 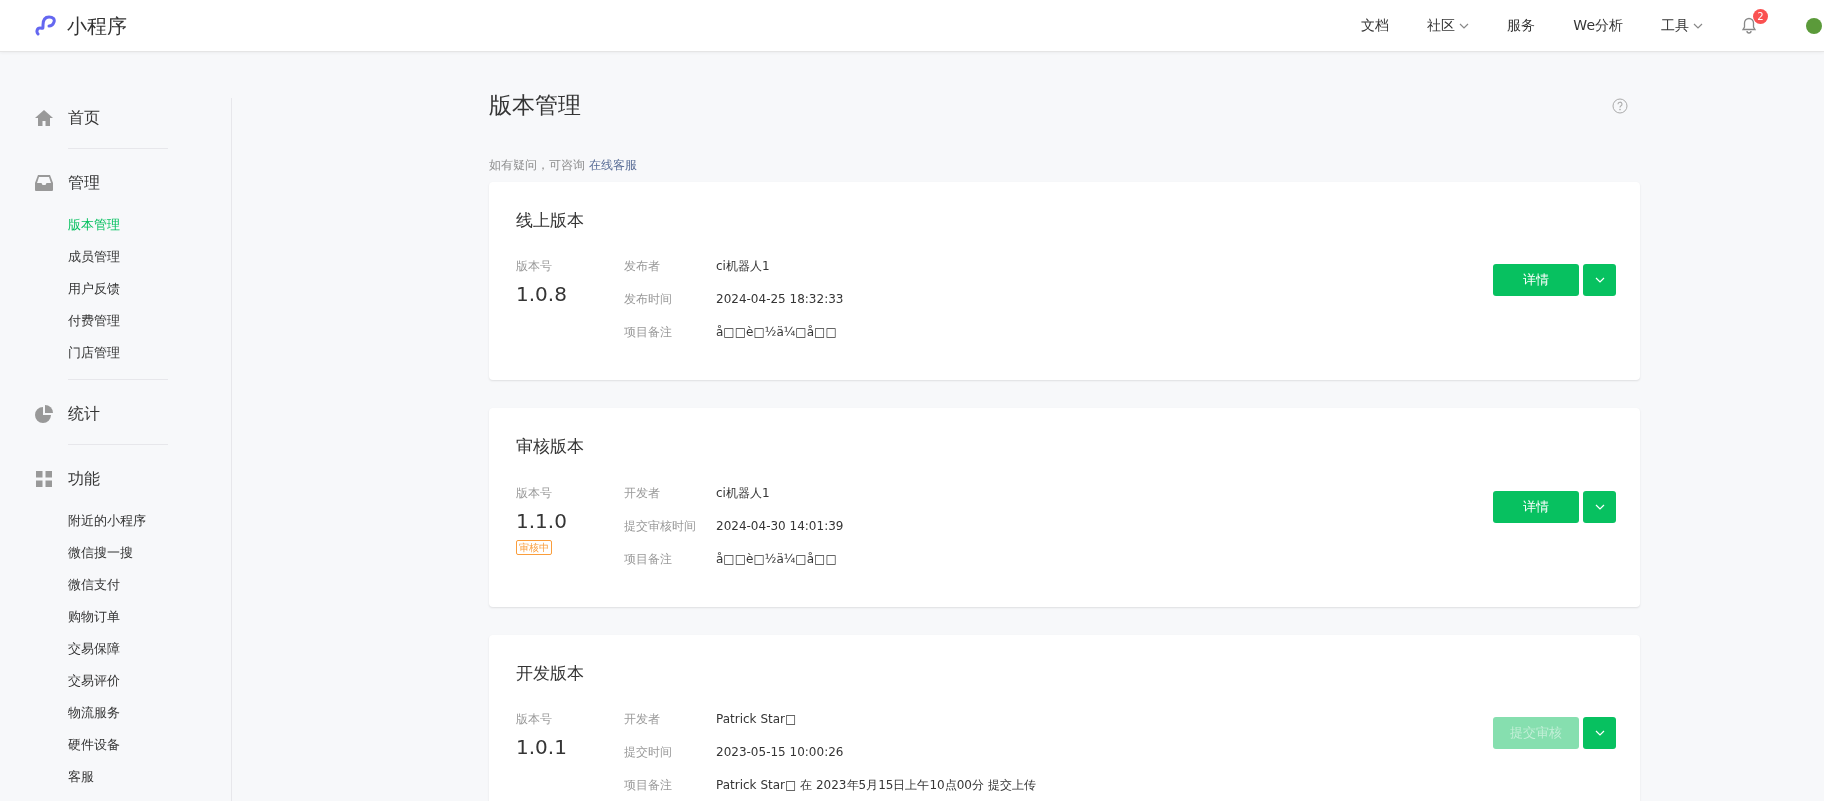 What do you see at coordinates (44, 414) in the screenshot?
I see `pie-chart-icon` at bounding box center [44, 414].